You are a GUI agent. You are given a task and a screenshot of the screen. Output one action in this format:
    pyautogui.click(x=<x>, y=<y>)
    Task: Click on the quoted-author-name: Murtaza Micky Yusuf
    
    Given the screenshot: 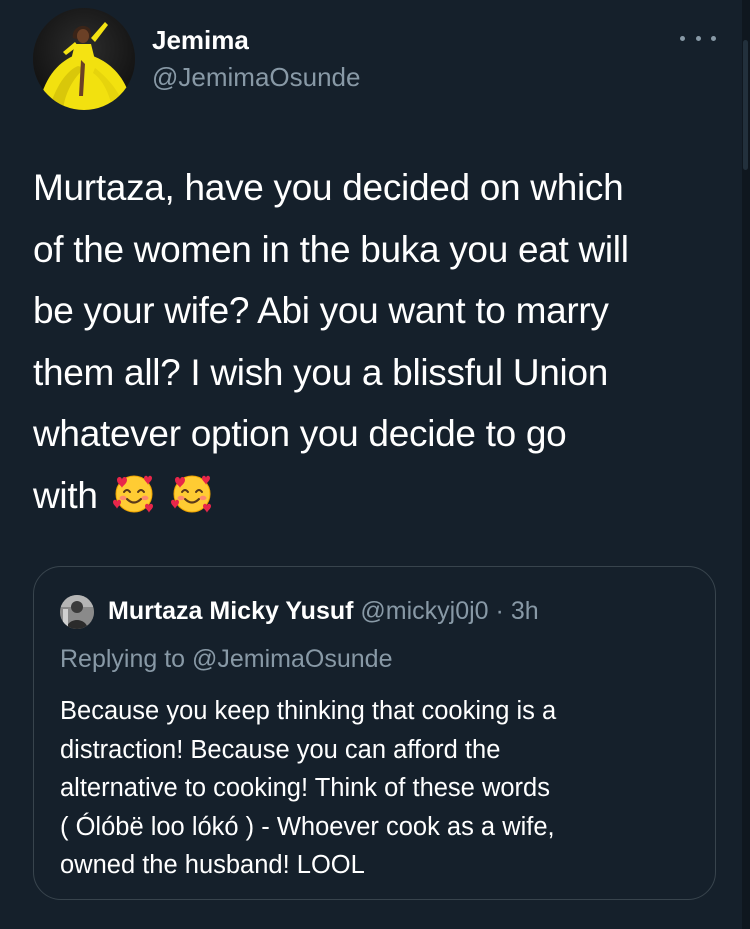 What is the action you would take?
    pyautogui.click(x=230, y=611)
    